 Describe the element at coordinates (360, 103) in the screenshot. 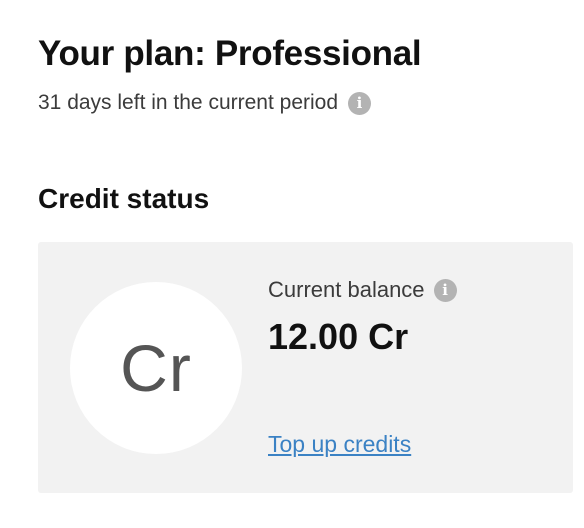

I see `info-icon: i` at that location.